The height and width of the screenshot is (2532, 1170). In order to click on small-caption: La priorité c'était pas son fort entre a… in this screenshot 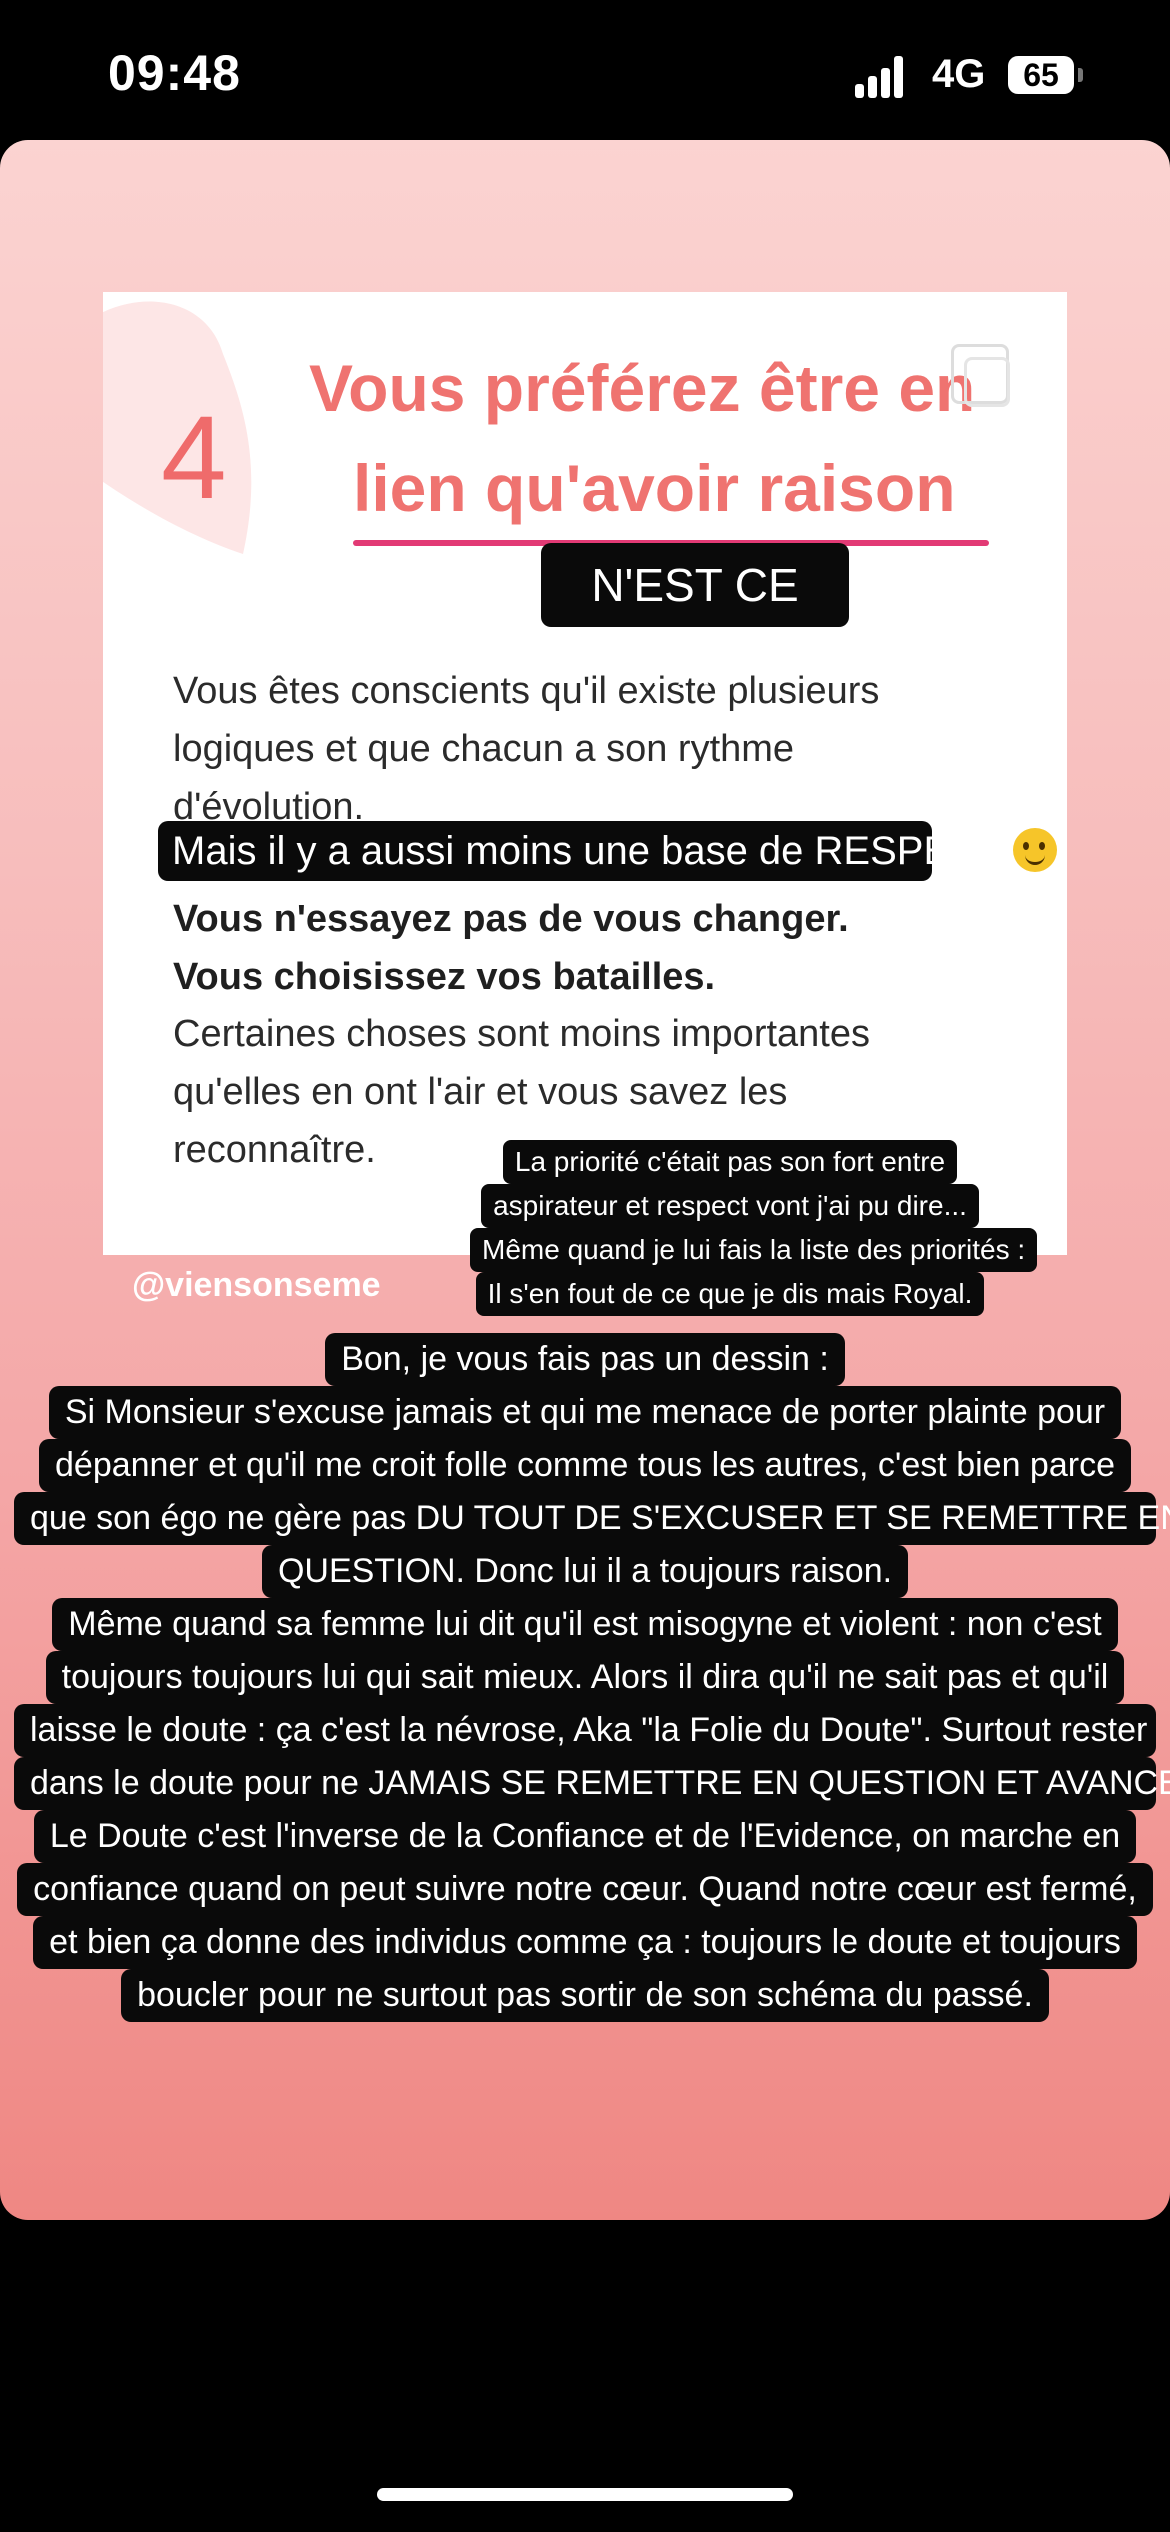, I will do `click(754, 1228)`.